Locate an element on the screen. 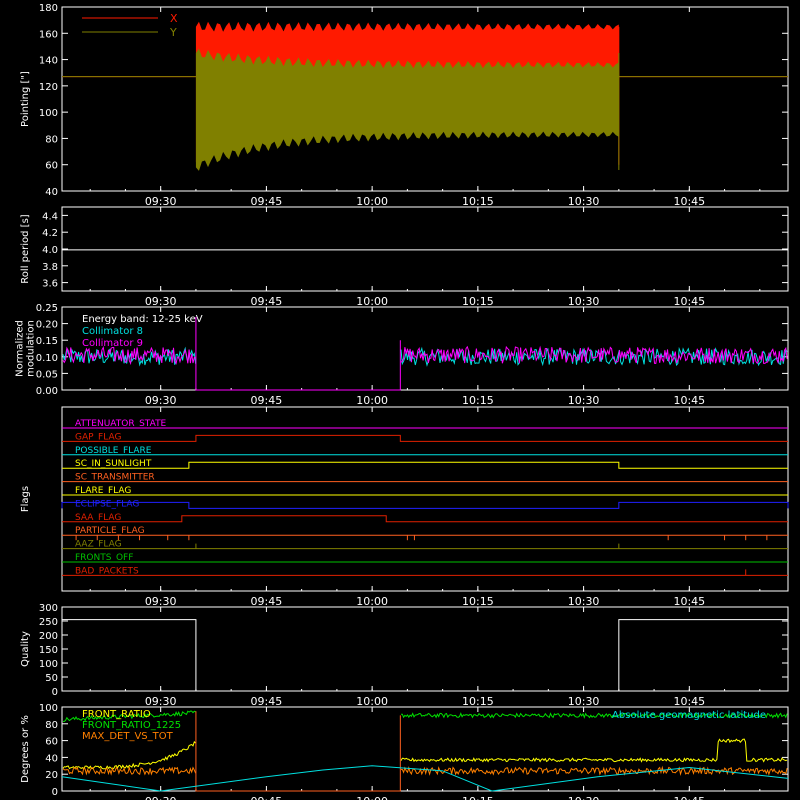 The height and width of the screenshot is (800, 800). ratio-legend-2: MAX_DET_VS_TOT is located at coordinates (128, 736).